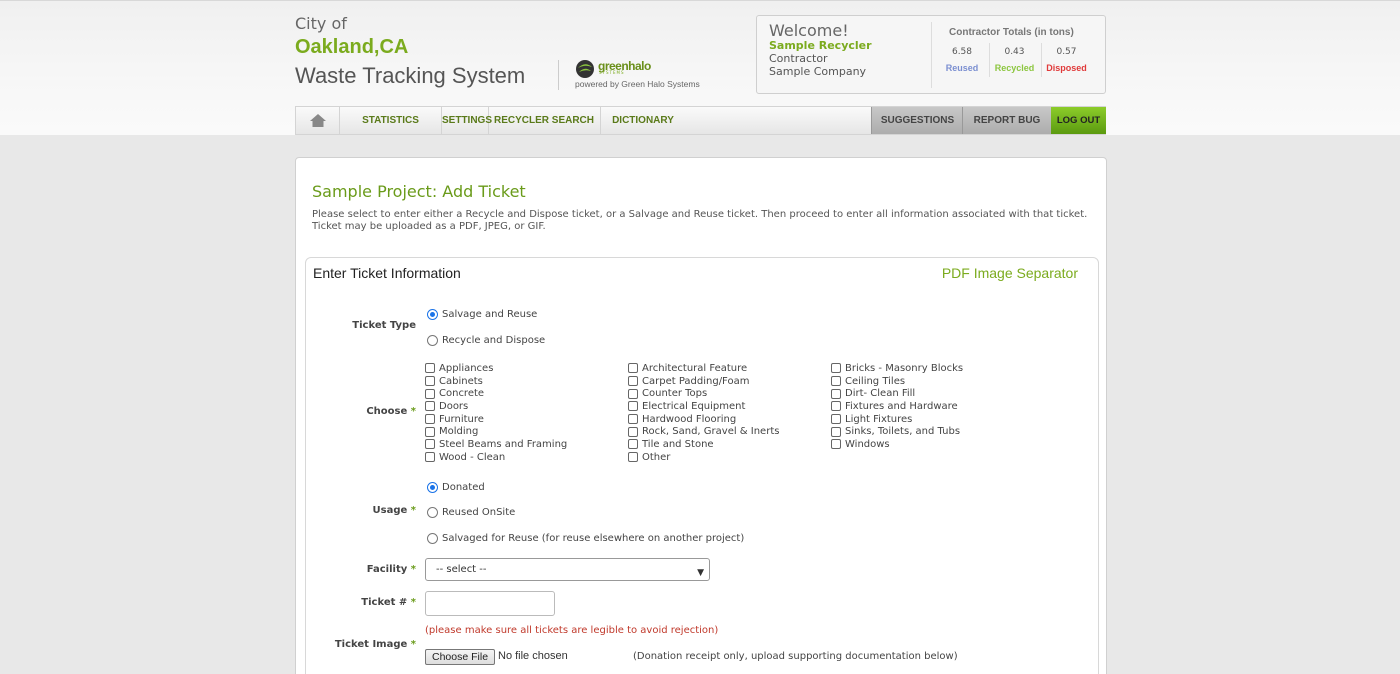  Describe the element at coordinates (703, 419) in the screenshot. I see `choose-checkbox-item: Hardwood Flooring` at that location.